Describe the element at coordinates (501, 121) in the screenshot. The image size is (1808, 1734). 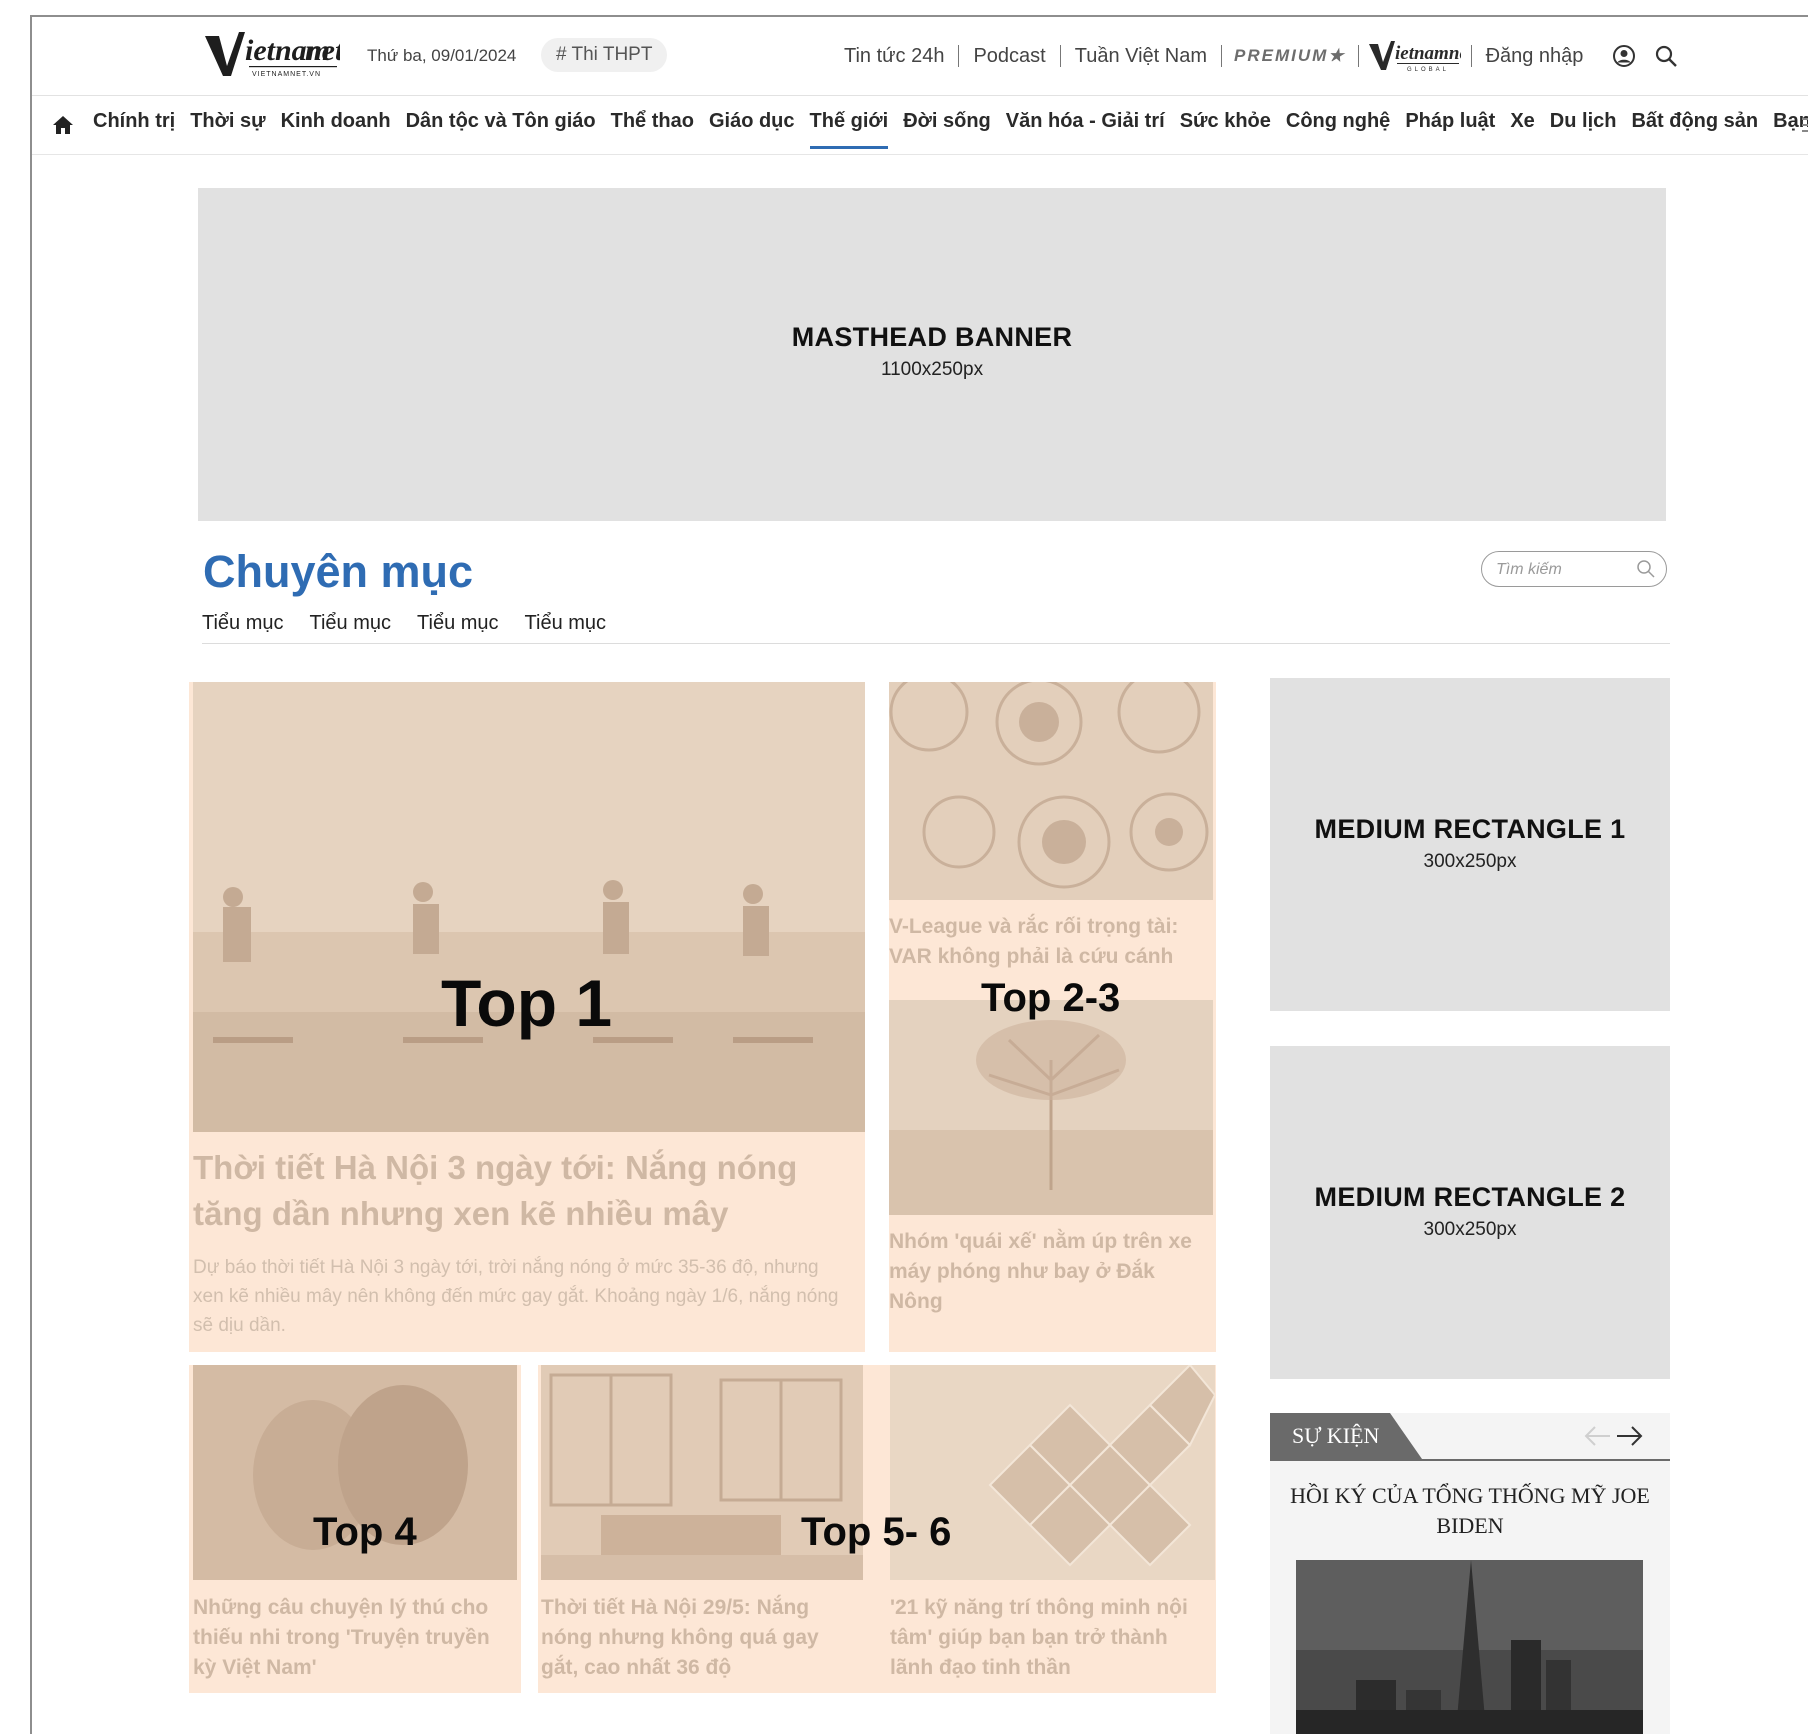
I see `nav-item-dan-toc-ton-giao: Dân tộc và Tôn giáo` at that location.